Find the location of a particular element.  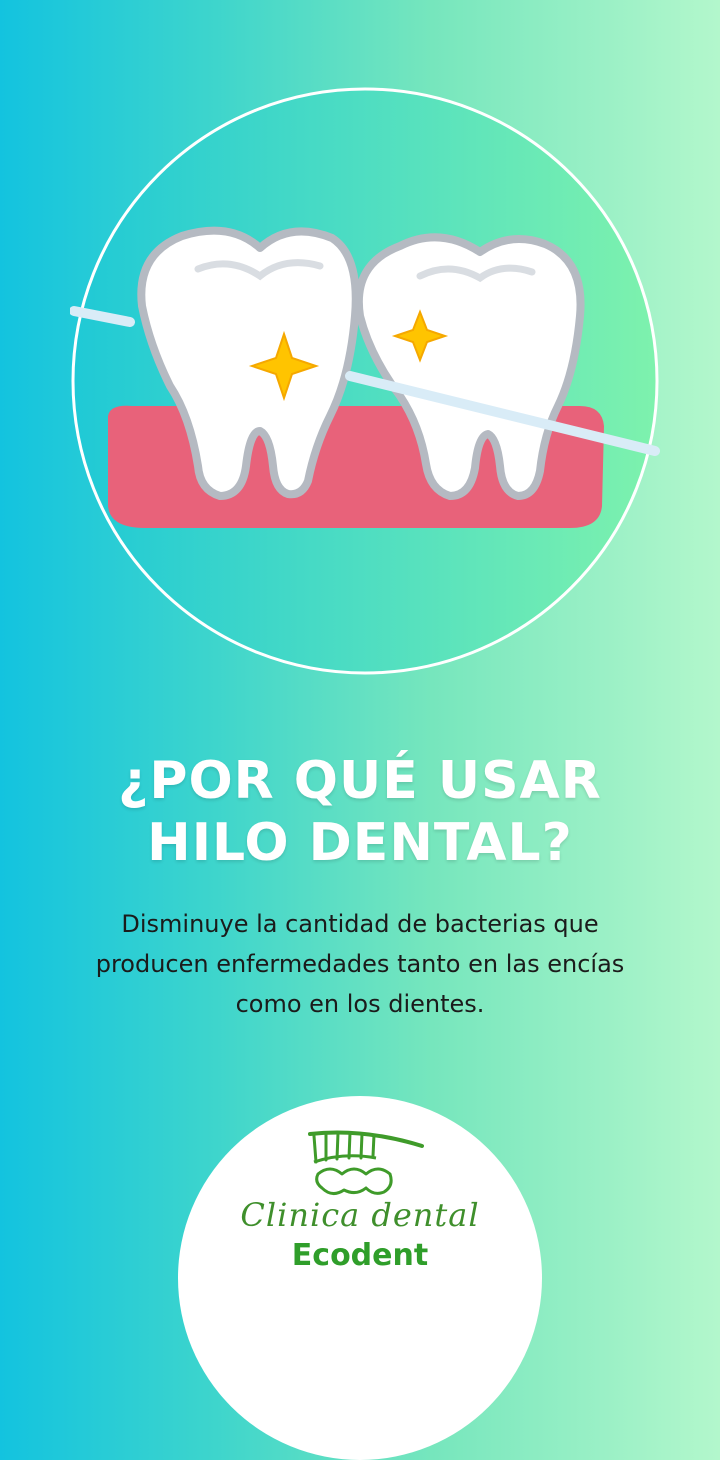

headline-line-1: ¿POR QUÉ USAR is located at coordinates (360, 781).